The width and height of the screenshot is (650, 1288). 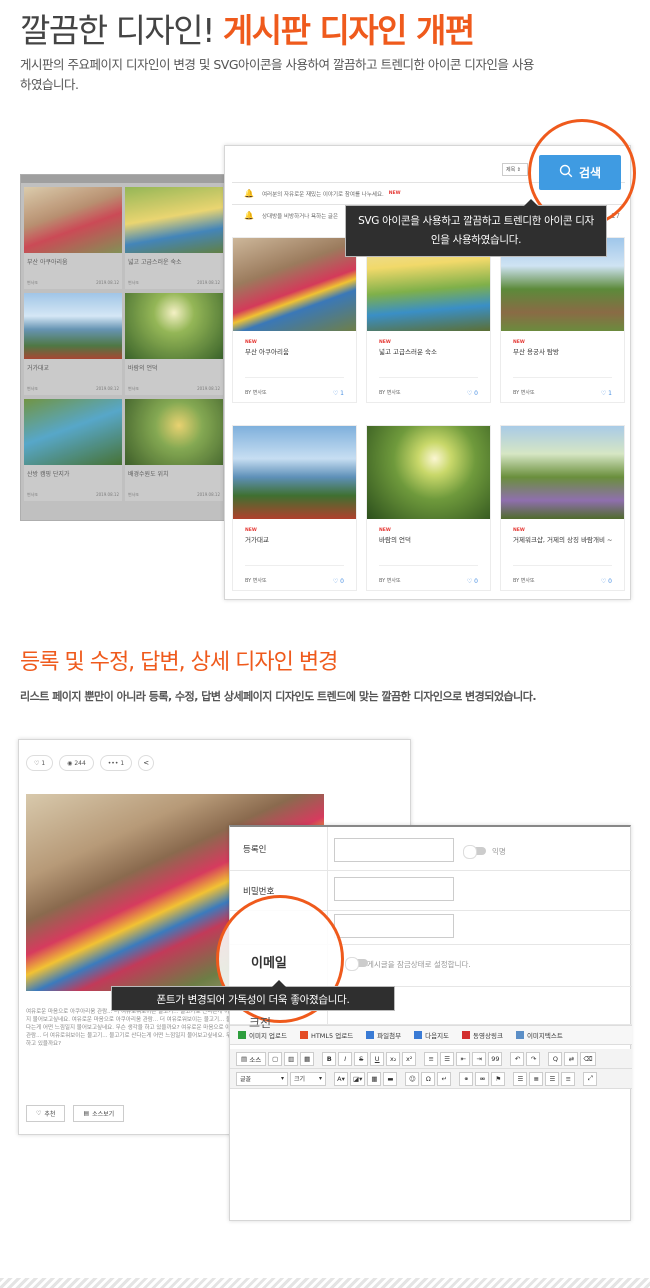 What do you see at coordinates (297, 352) in the screenshot?
I see `card-title: 부산 아쿠아리움` at bounding box center [297, 352].